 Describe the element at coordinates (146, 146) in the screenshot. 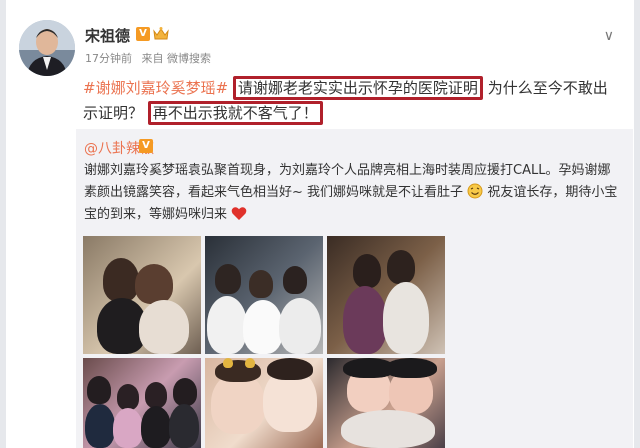

I see `repost-vip-badge: V` at that location.